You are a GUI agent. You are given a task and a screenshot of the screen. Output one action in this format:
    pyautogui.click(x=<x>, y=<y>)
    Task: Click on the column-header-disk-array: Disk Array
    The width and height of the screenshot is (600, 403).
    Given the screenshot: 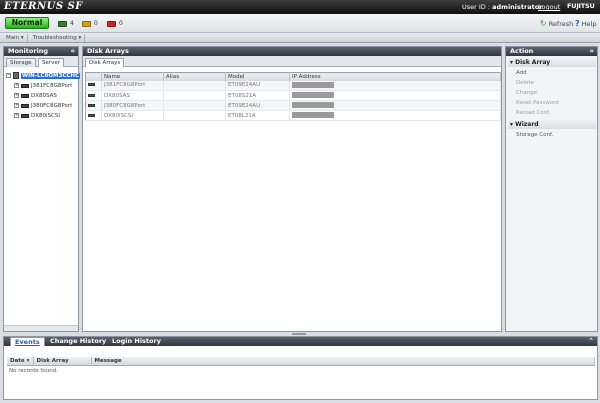 What is the action you would take?
    pyautogui.click(x=62, y=361)
    